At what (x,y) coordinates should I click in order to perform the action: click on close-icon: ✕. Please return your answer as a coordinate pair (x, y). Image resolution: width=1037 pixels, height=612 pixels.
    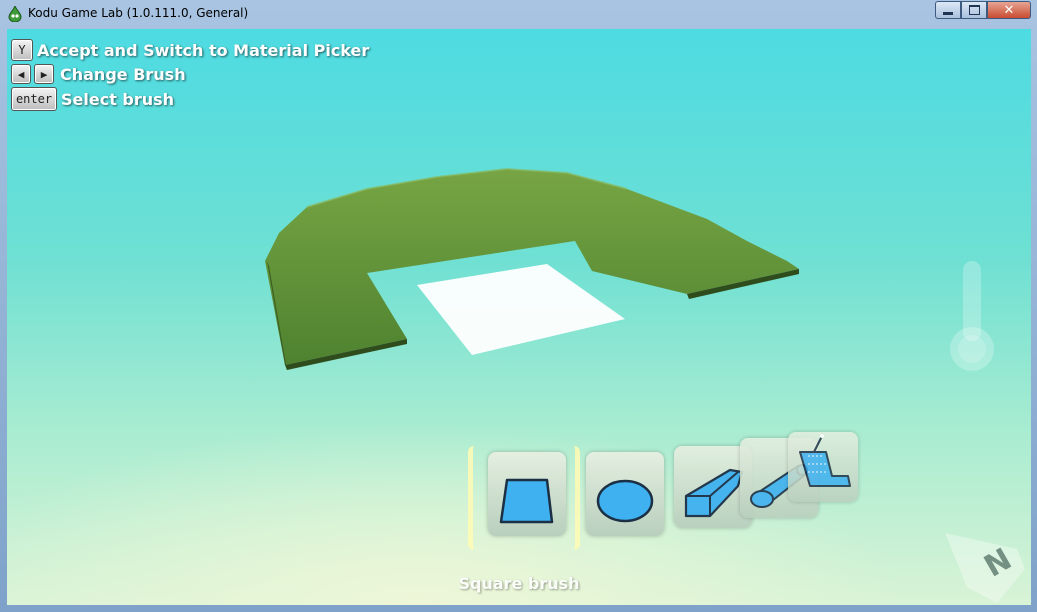
    Looking at the image, I should click on (1009, 10).